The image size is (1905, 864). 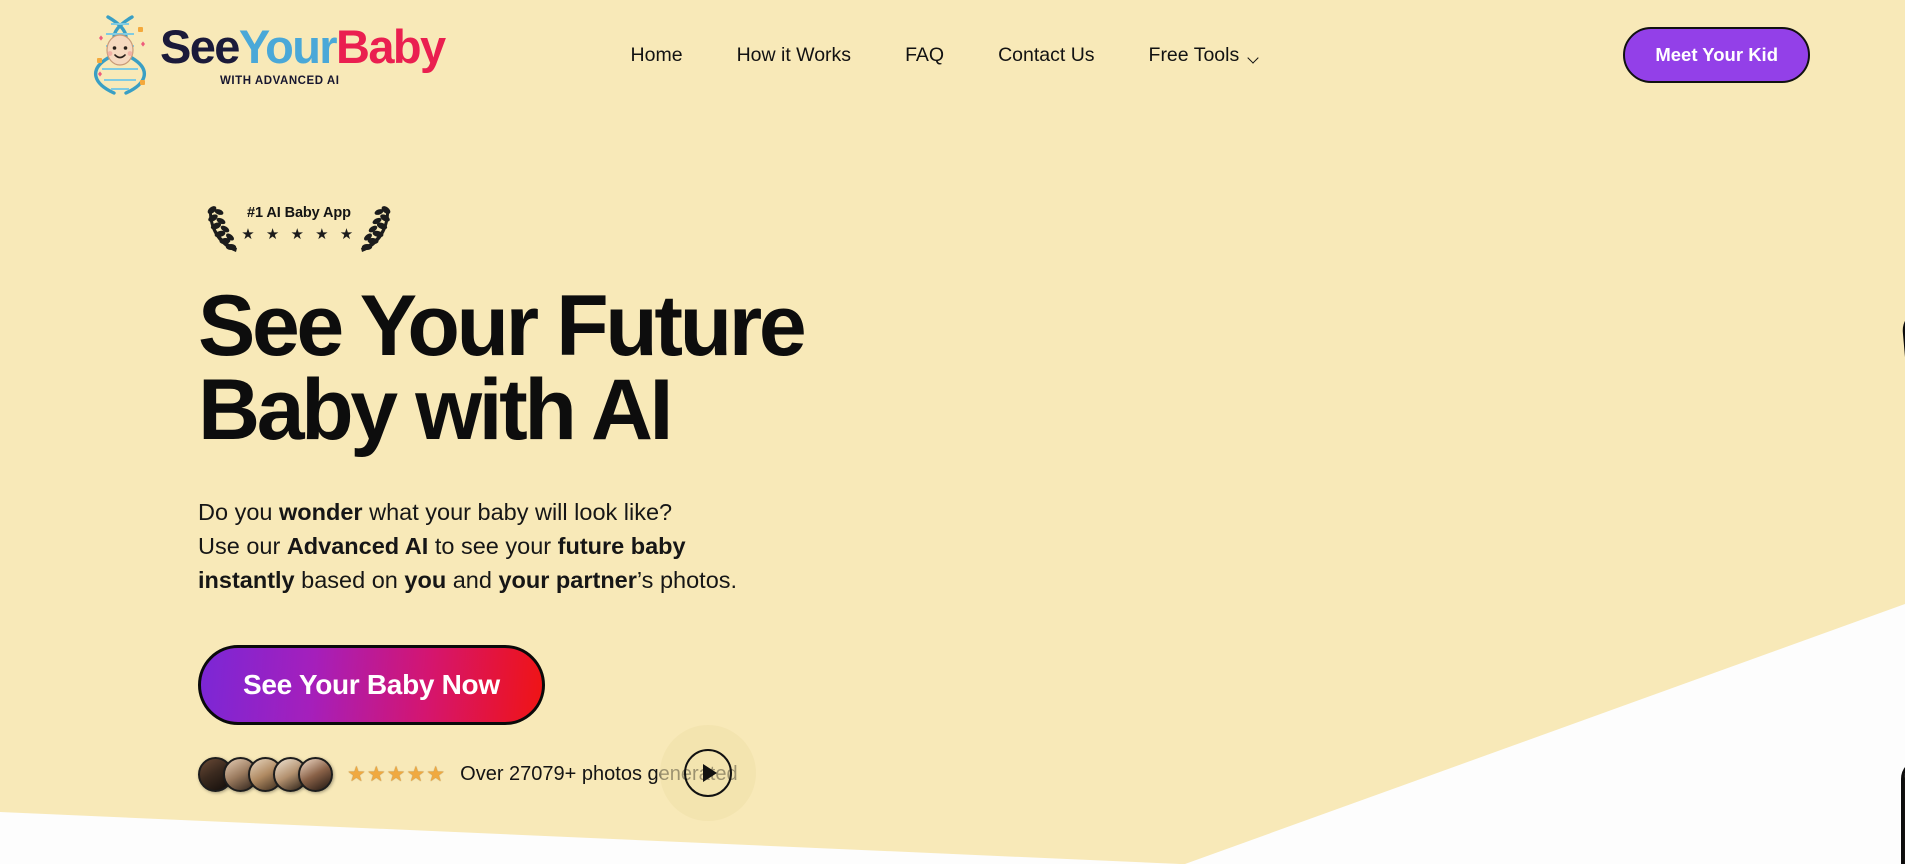 I want to click on brand-tagline: WITH ADVANCED AI, so click(x=280, y=80).